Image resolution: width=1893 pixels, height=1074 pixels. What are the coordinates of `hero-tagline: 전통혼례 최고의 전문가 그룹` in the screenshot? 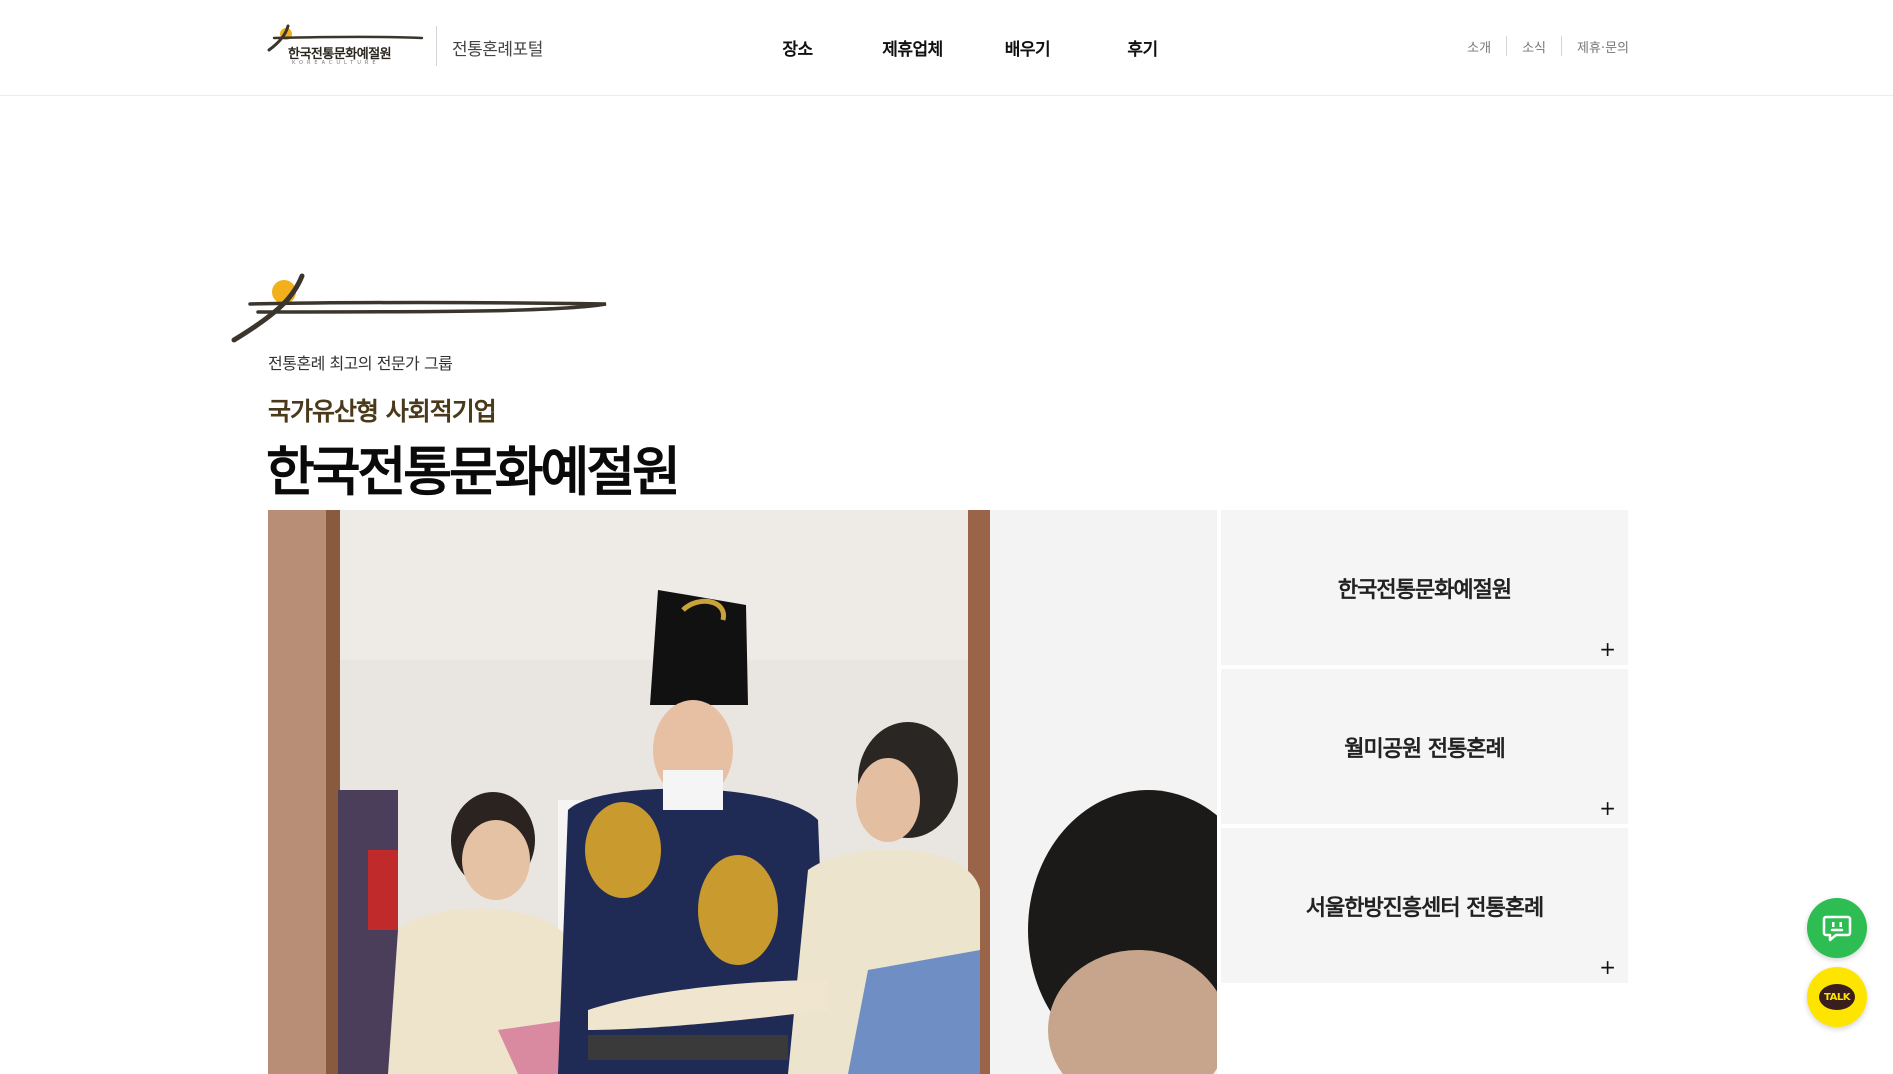 It's located at (360, 363).